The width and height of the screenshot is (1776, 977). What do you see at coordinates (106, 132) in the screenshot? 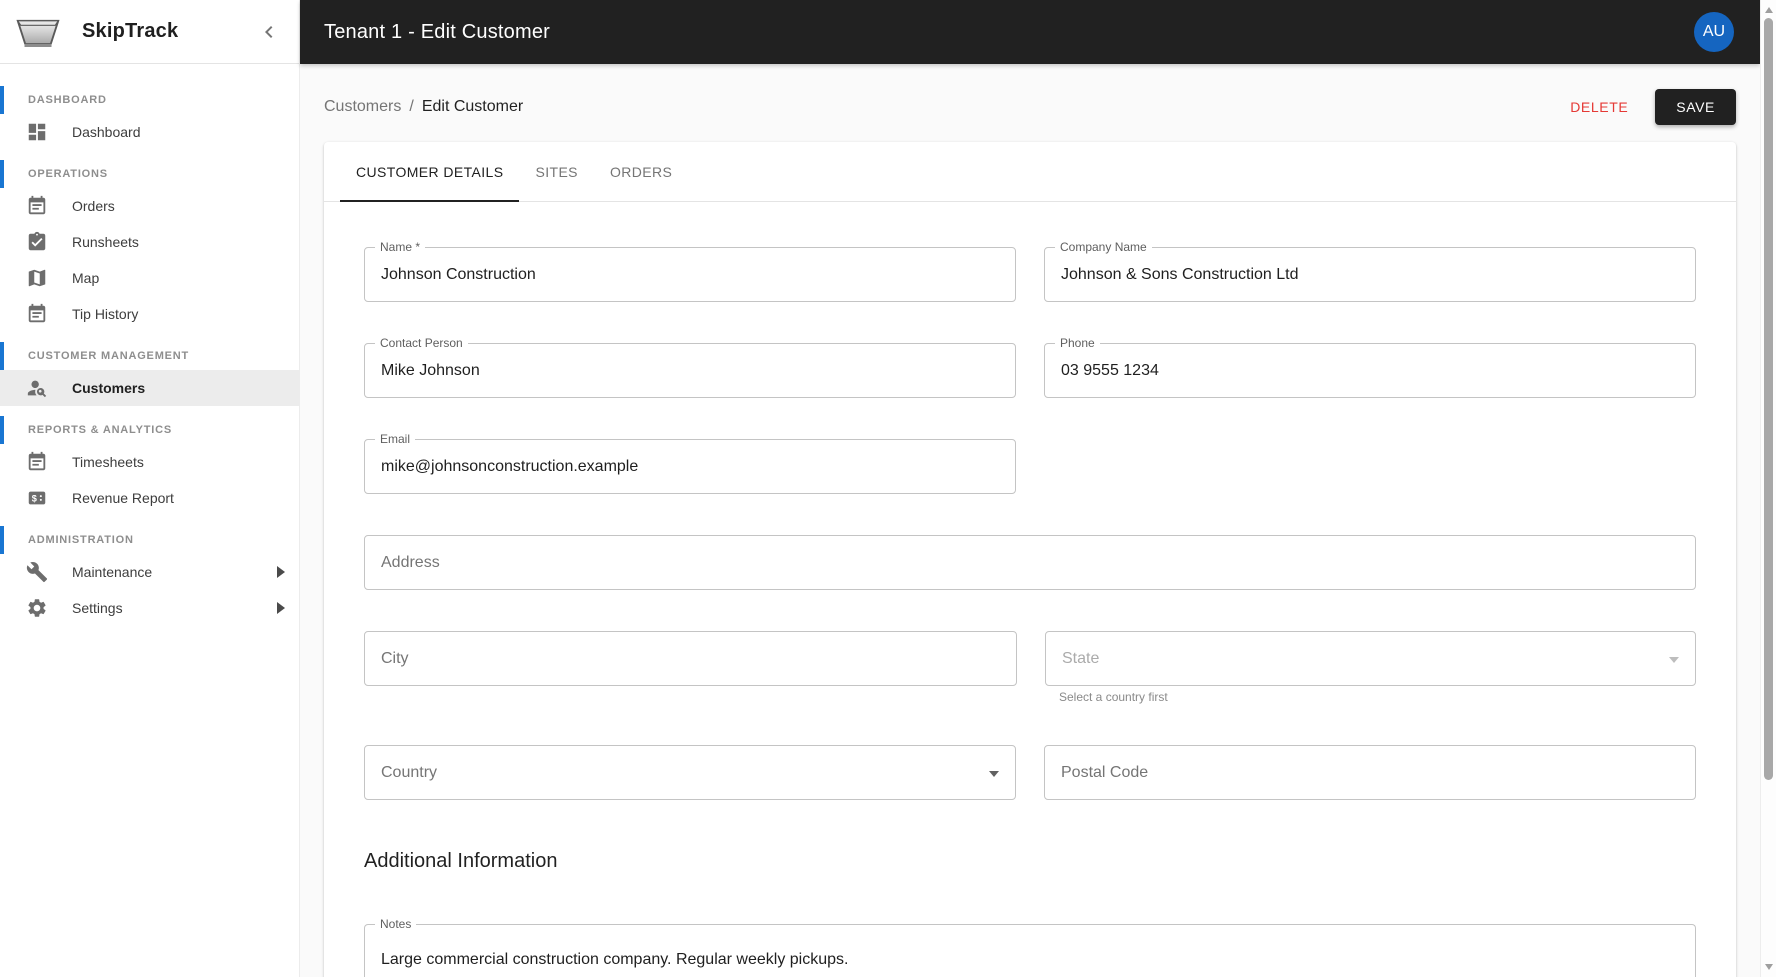
I see `sidebar-item-label: Dashboard` at bounding box center [106, 132].